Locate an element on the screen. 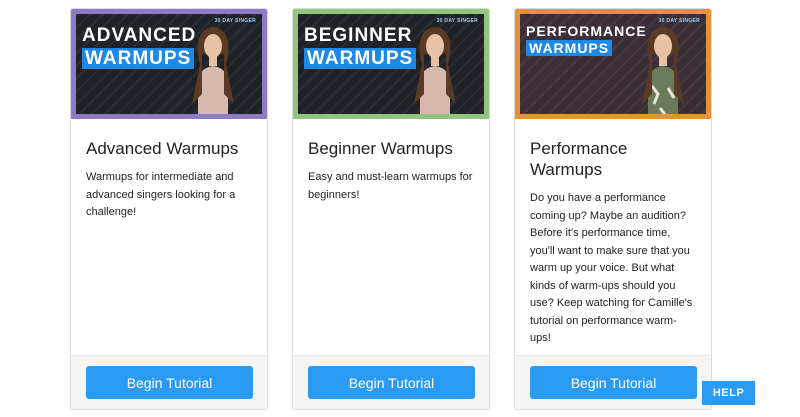  thumbnail-title: ADVANCED WARMUPS is located at coordinates (139, 47).